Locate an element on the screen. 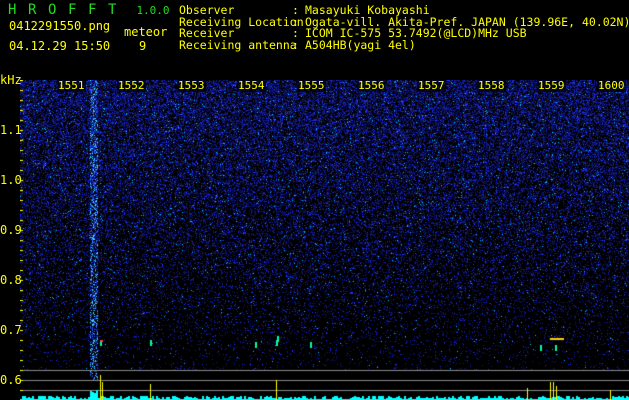  x-tick-label: 1557 is located at coordinates (431, 85).